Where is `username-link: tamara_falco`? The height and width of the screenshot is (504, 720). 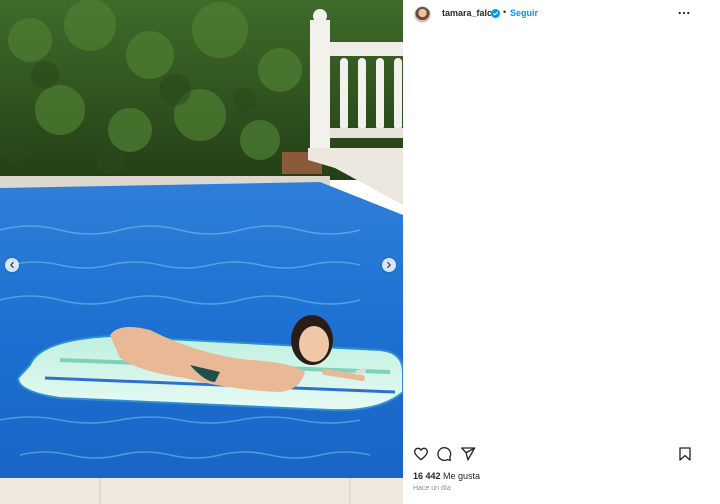 username-link: tamara_falco is located at coordinates (470, 13).